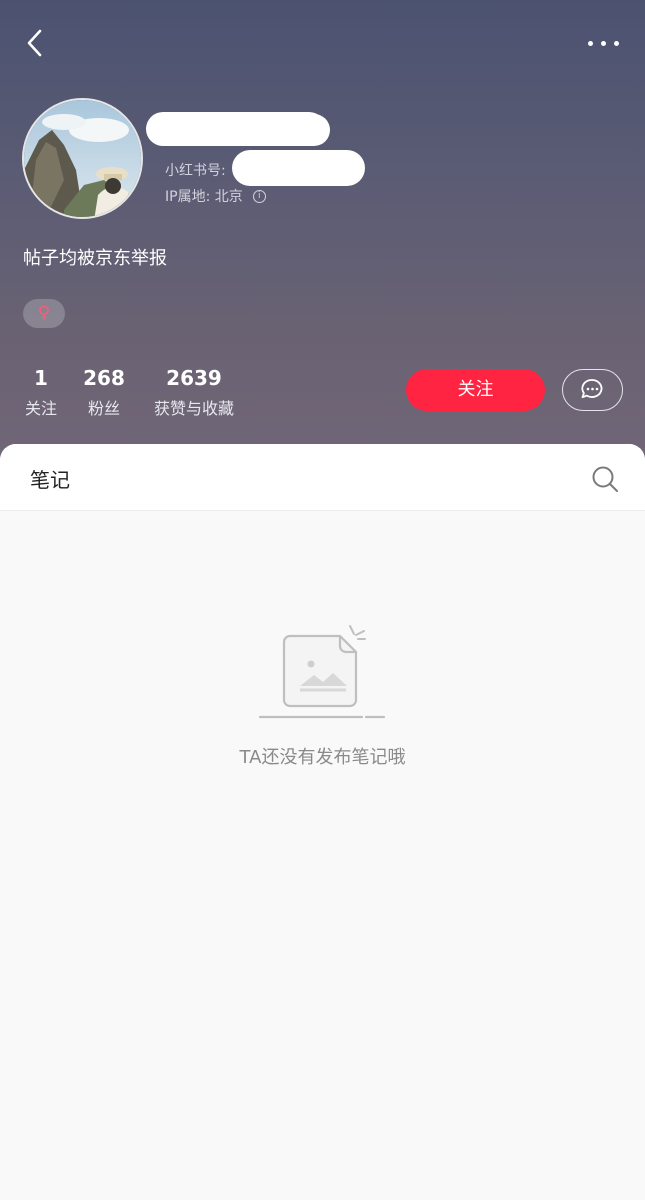  Describe the element at coordinates (50, 478) in the screenshot. I see `tab-notes: 笔记` at that location.